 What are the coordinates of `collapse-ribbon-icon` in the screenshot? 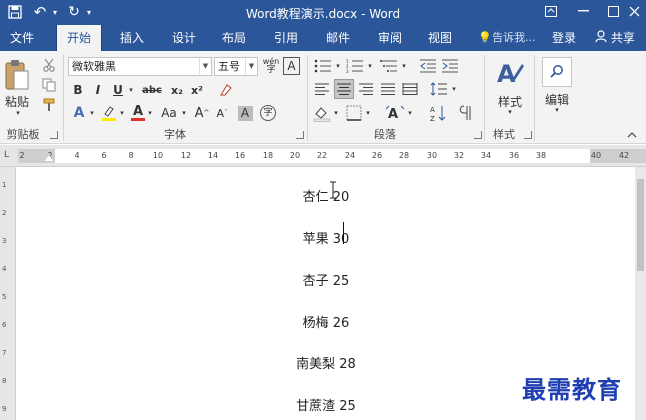 It's located at (632, 135).